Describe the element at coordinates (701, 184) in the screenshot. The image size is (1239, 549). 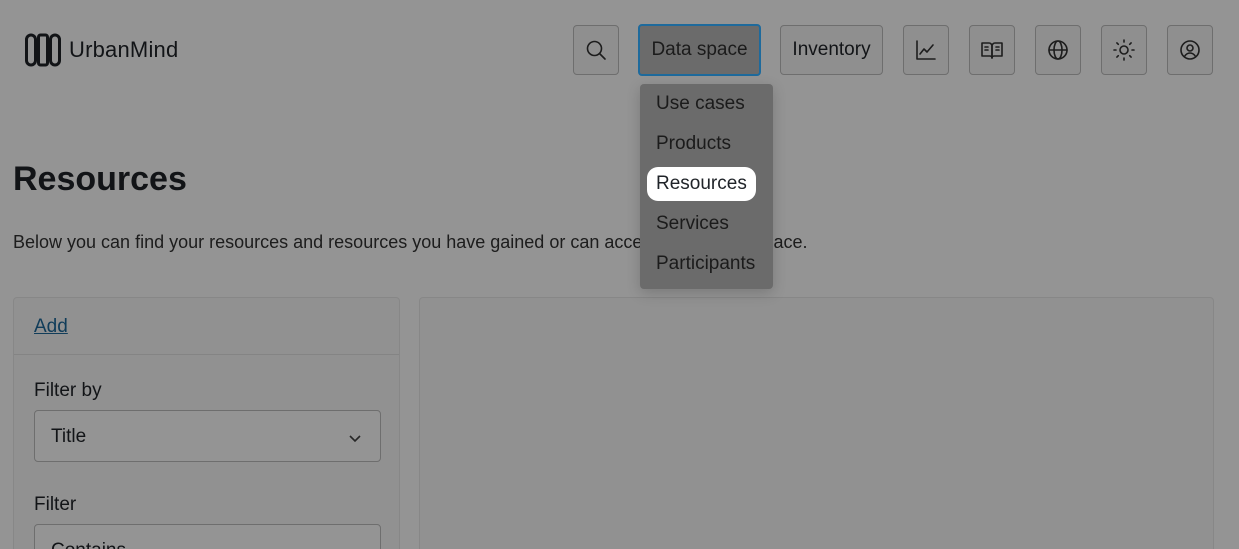
I see `menu-item-resources: Resources` at that location.